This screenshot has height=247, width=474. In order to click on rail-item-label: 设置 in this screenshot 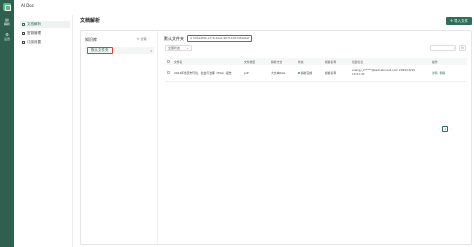, I will do `click(6, 39)`.